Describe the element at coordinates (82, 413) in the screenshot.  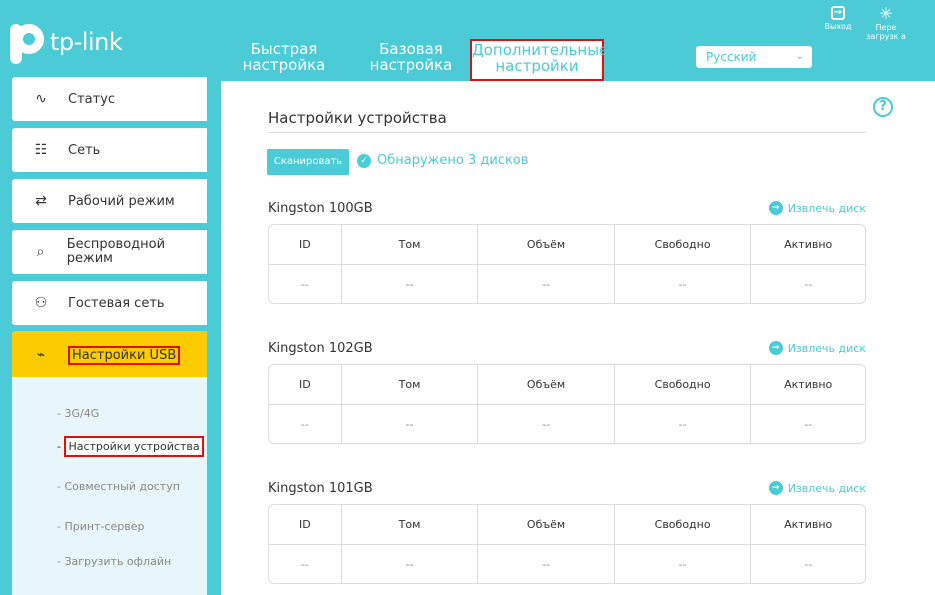
I see `submenu-item-label: 3G/4G` at that location.